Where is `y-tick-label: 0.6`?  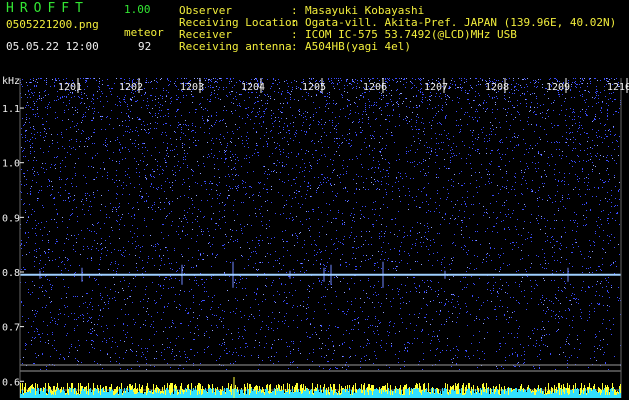 y-tick-label: 0.6 is located at coordinates (11, 382).